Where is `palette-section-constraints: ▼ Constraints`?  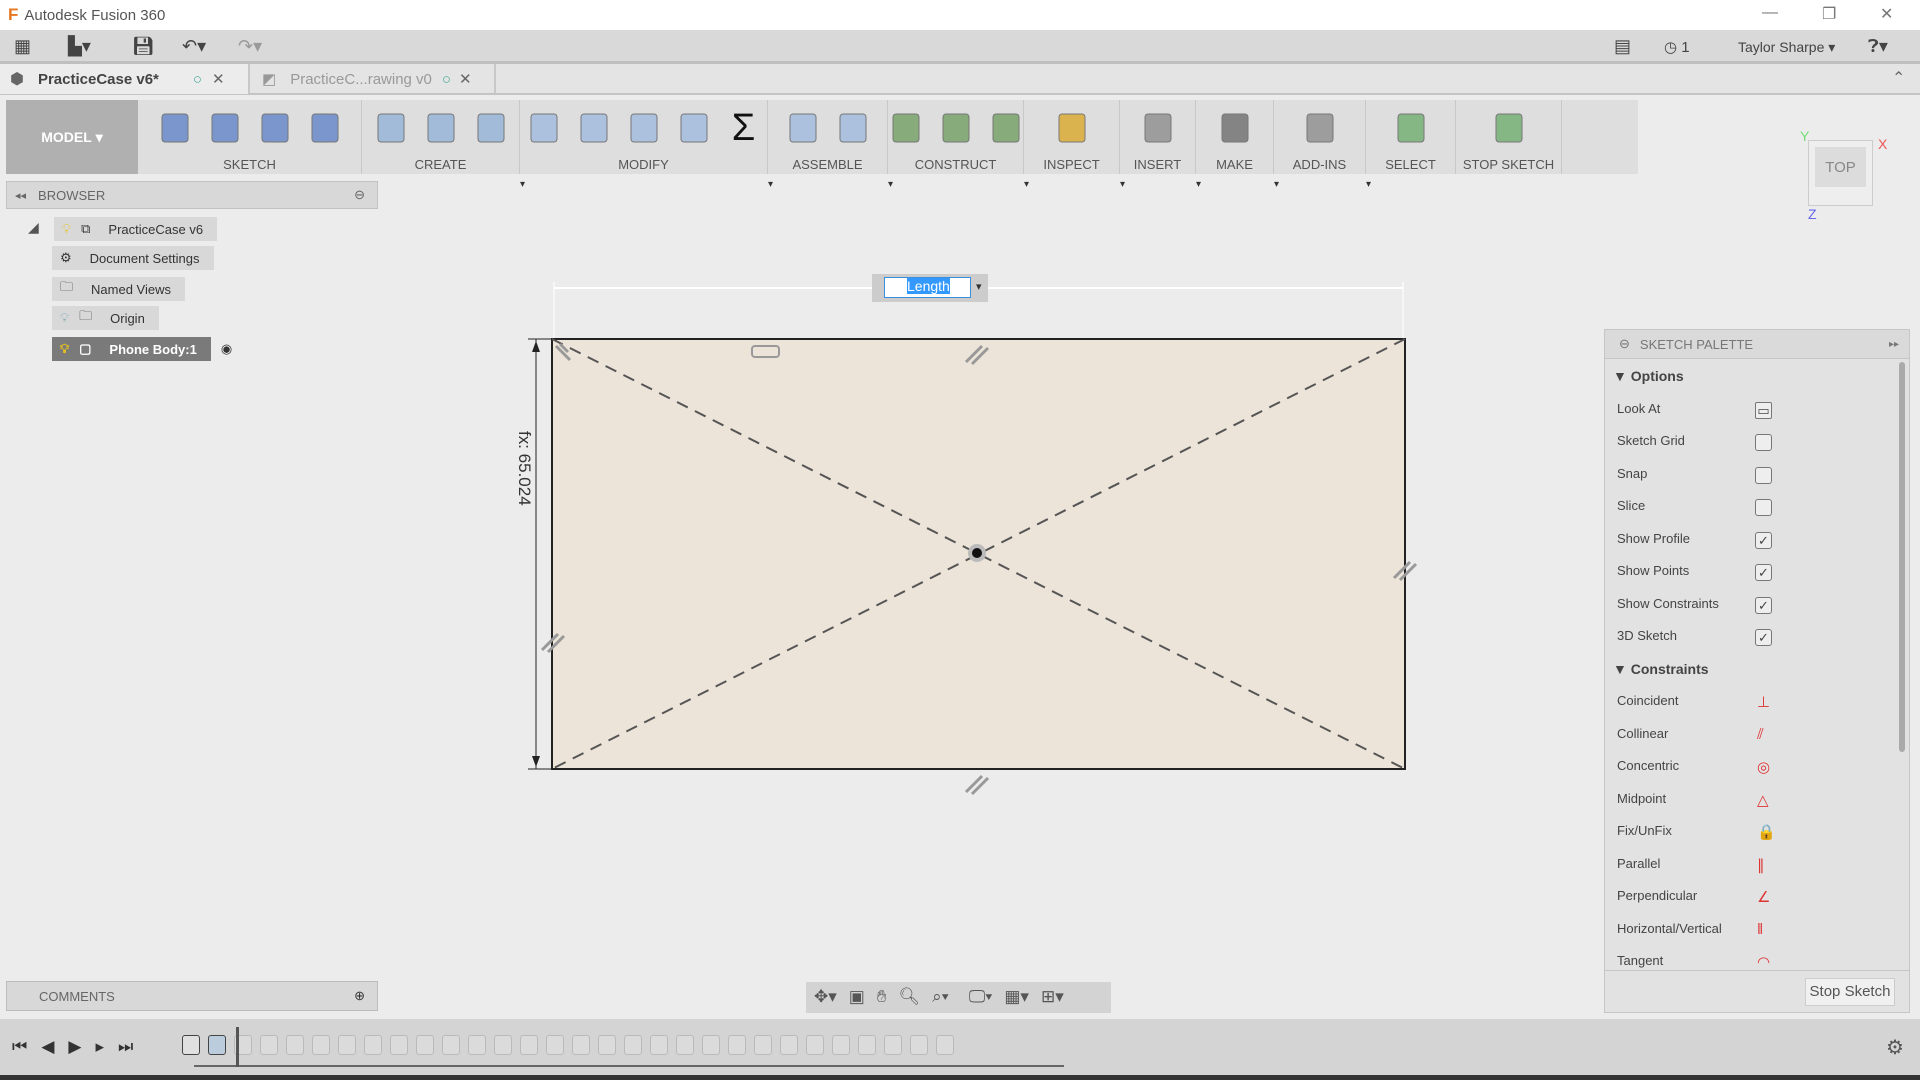 palette-section-constraints: ▼ Constraints is located at coordinates (1661, 669).